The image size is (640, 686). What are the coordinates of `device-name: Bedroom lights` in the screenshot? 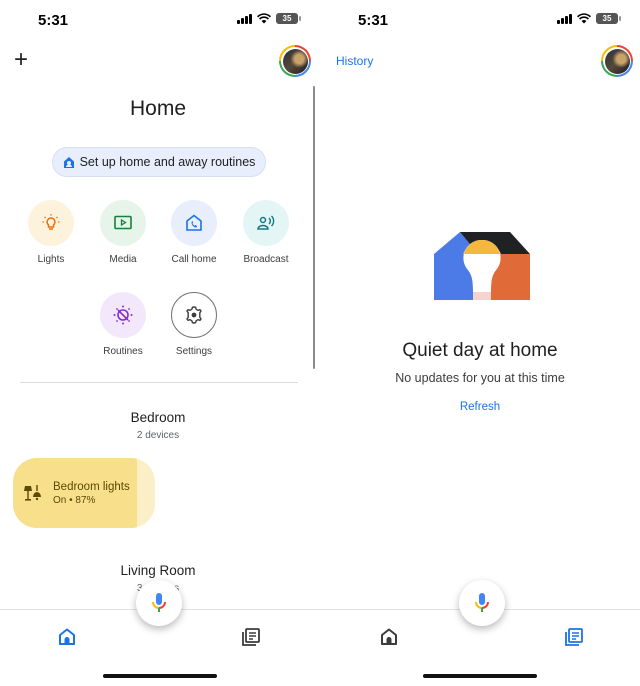 It's located at (91, 486).